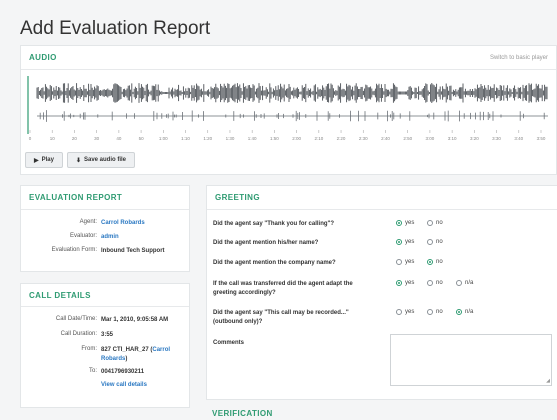 This screenshot has width=557, height=420. What do you see at coordinates (452, 138) in the screenshot?
I see `timeline-label: 3:10` at bounding box center [452, 138].